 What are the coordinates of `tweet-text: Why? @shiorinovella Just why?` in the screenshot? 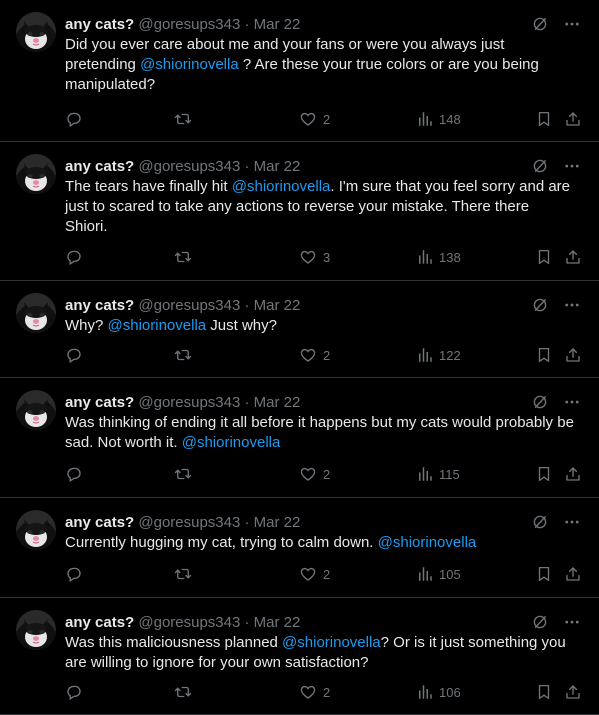 It's located at (320, 326).